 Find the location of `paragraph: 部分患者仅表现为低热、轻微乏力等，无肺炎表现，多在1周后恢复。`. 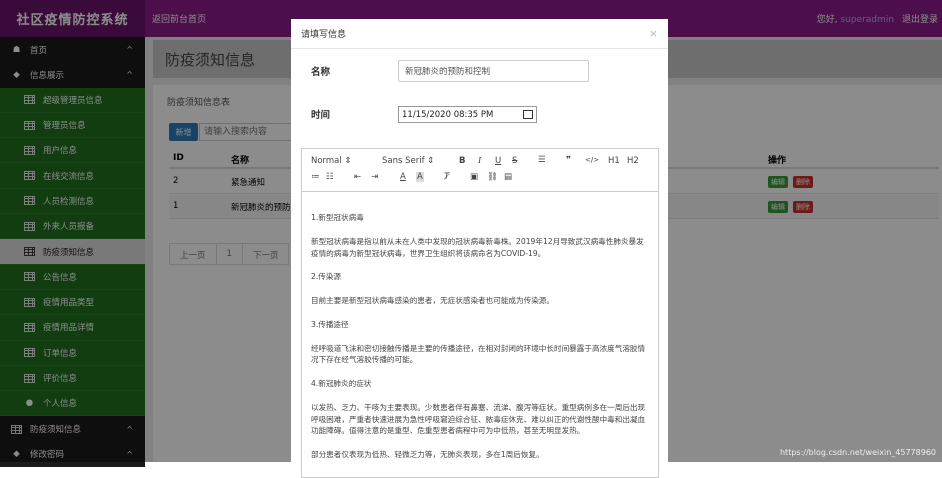

paragraph: 部分患者仅表现为低热、轻微乏力等，无肺炎表现，多在1周后恢复。 is located at coordinates (480, 455).